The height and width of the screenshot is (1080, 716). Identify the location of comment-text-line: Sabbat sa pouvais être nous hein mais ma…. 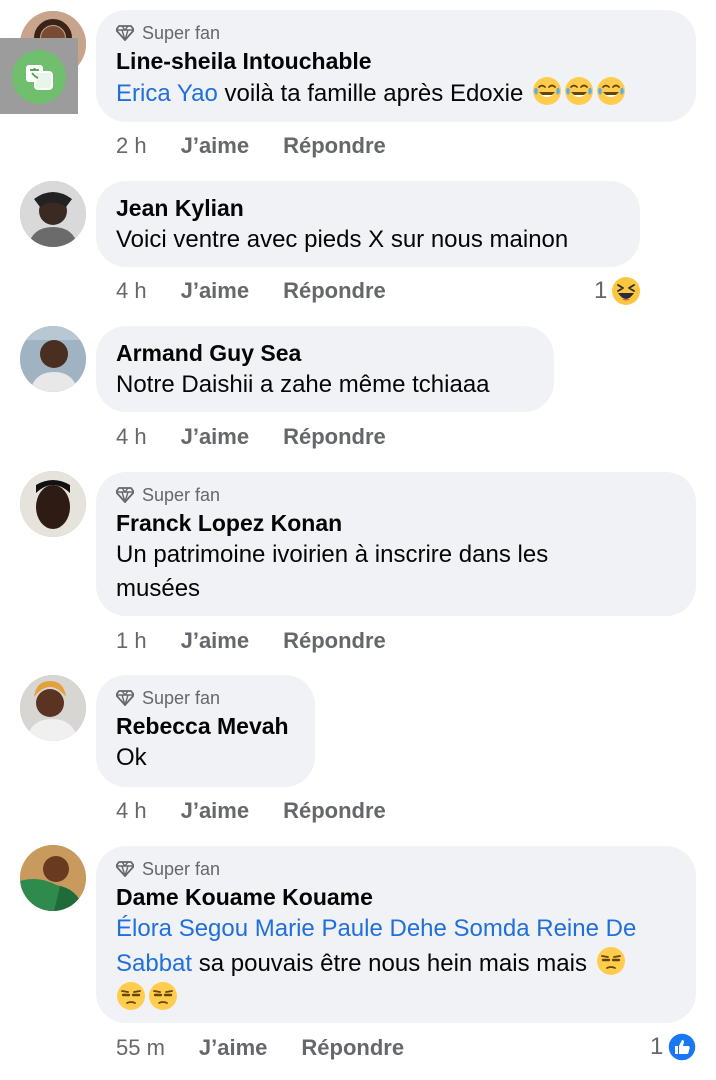
(396, 963).